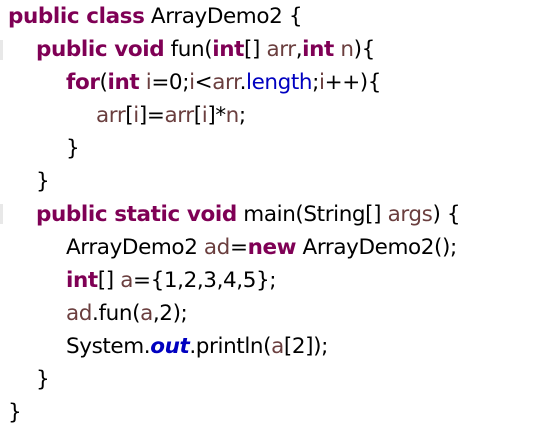 The image size is (554, 431). Describe the element at coordinates (377, 247) in the screenshot. I see `code-text: ArrayDemo2();` at that location.